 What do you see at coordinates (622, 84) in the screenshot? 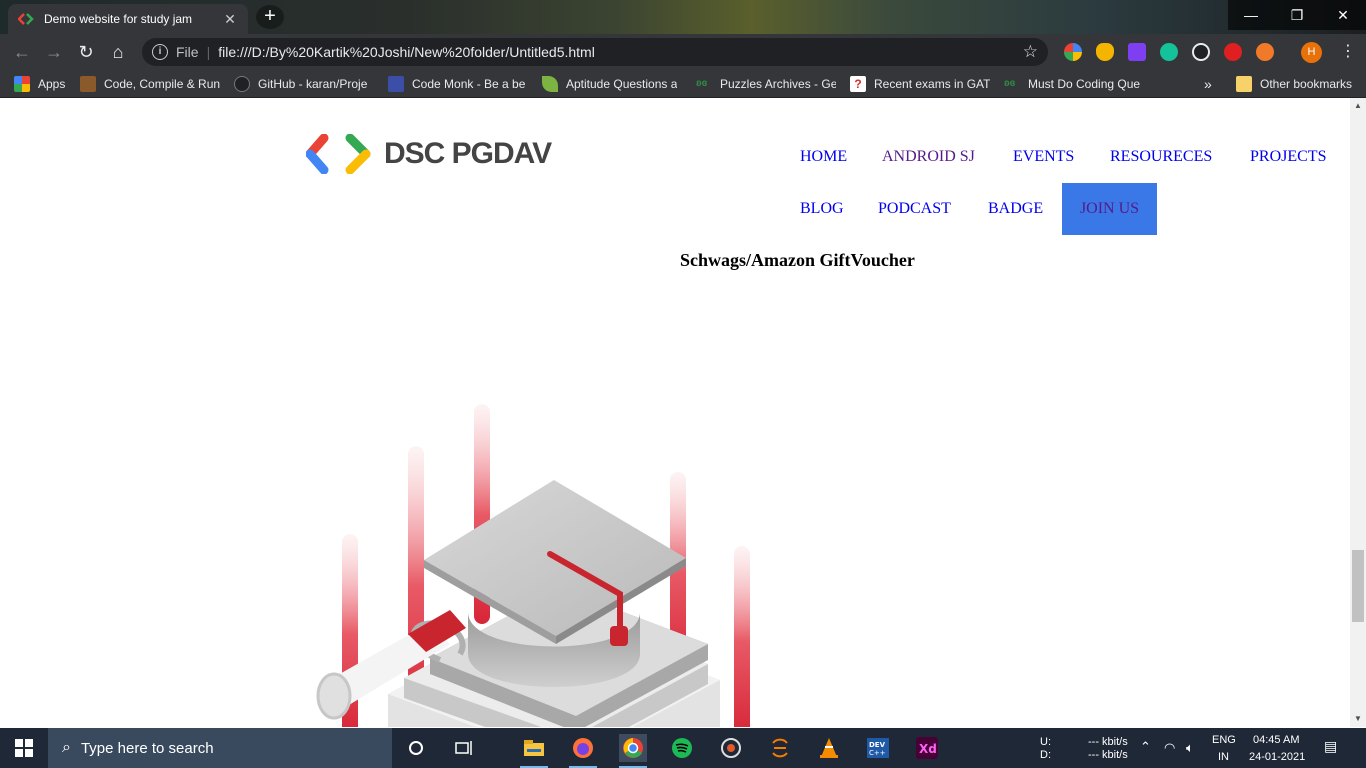
I see `bookmark-label: Aptitude Questions a` at bounding box center [622, 84].